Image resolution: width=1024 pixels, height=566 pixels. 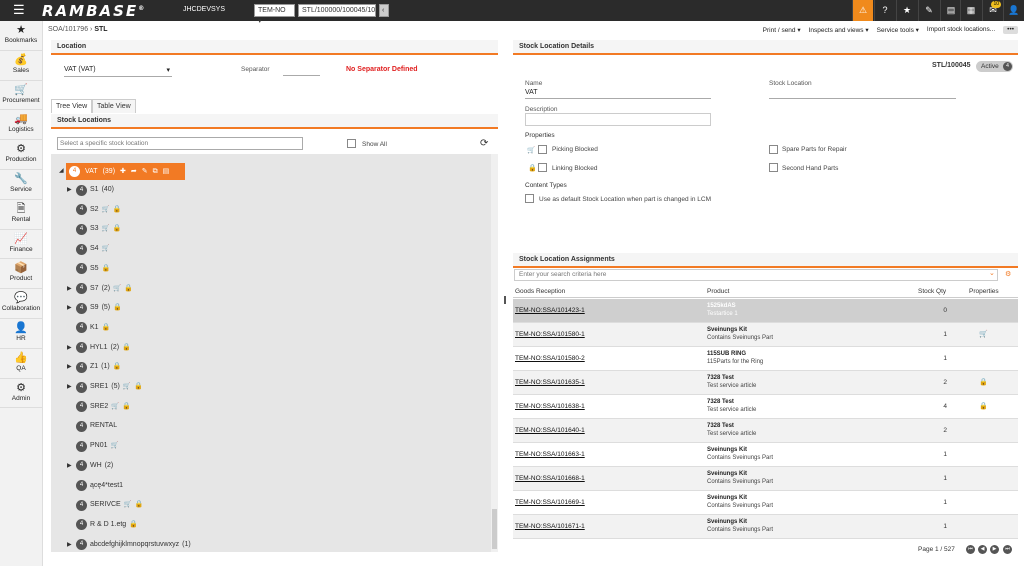 What do you see at coordinates (928, 10) in the screenshot?
I see `tag-icon: ✎` at bounding box center [928, 10].